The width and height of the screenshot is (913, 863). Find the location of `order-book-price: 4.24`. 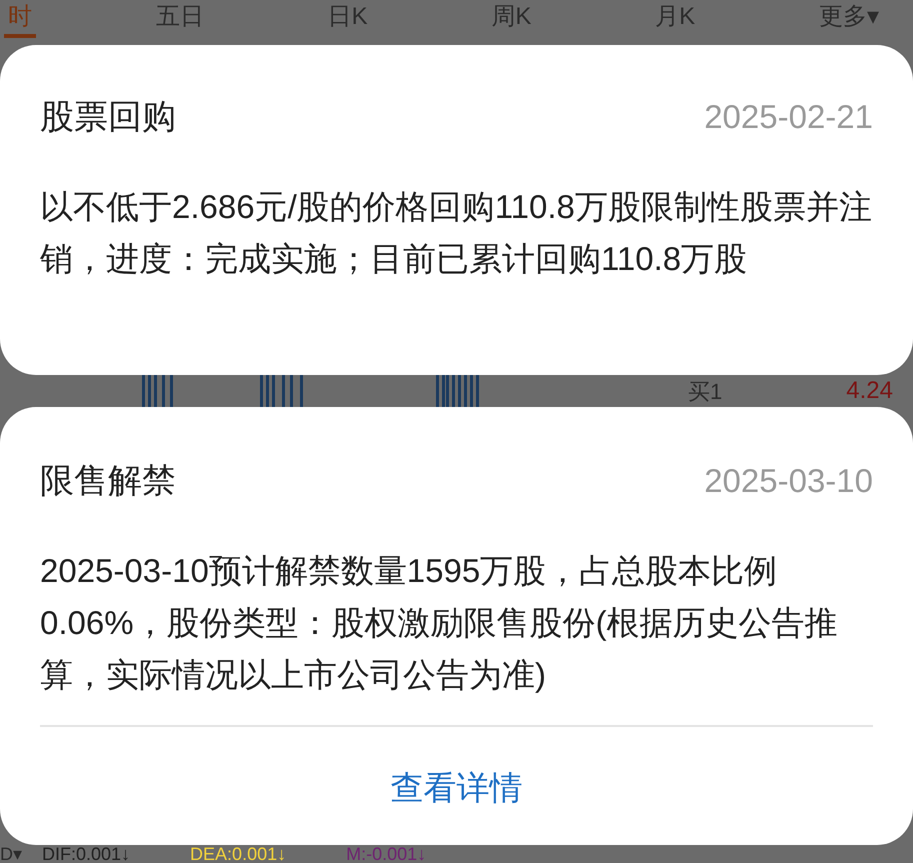

order-book-price: 4.24 is located at coordinates (869, 391).